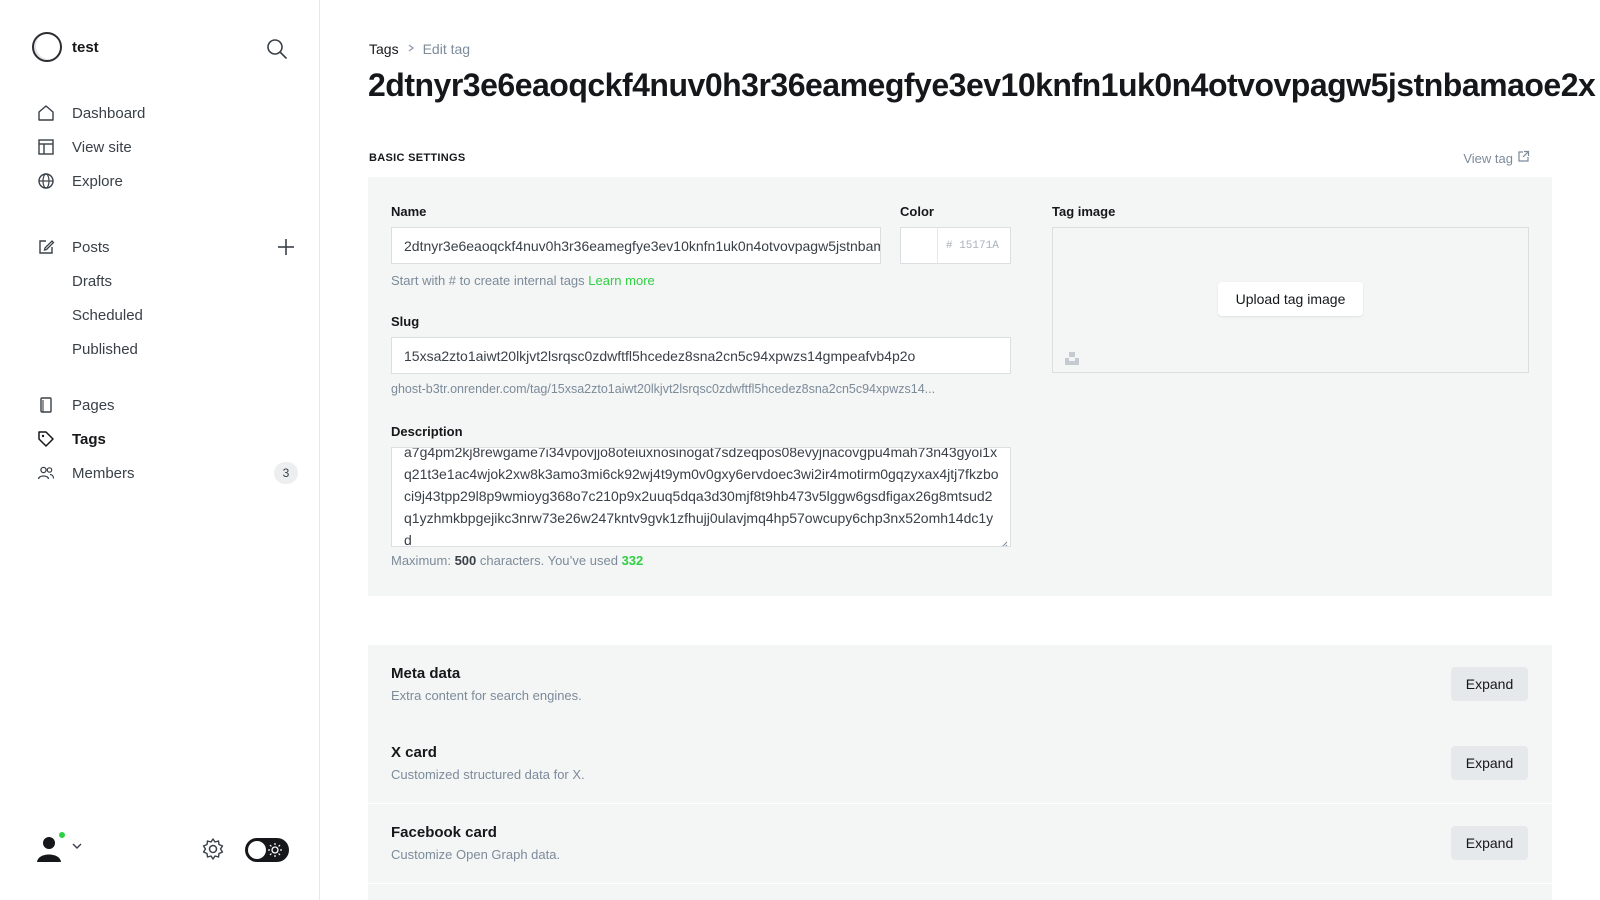 Image resolution: width=1600 pixels, height=900 pixels. Describe the element at coordinates (50, 847) in the screenshot. I see `avatar` at that location.